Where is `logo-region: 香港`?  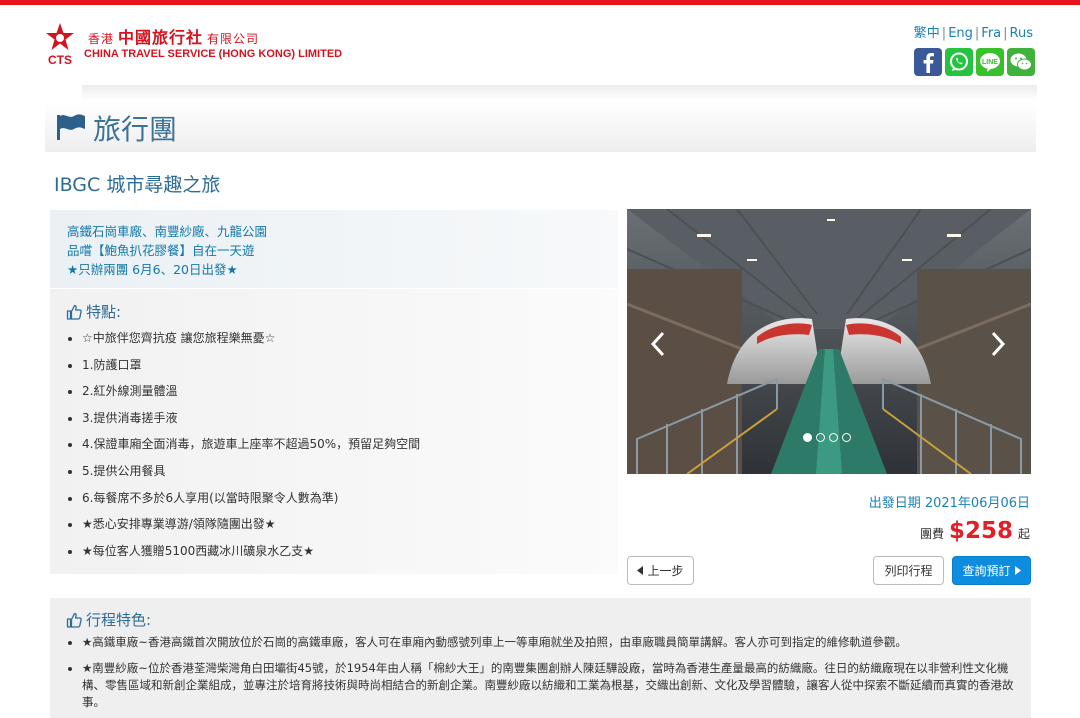
logo-region: 香港 is located at coordinates (101, 39).